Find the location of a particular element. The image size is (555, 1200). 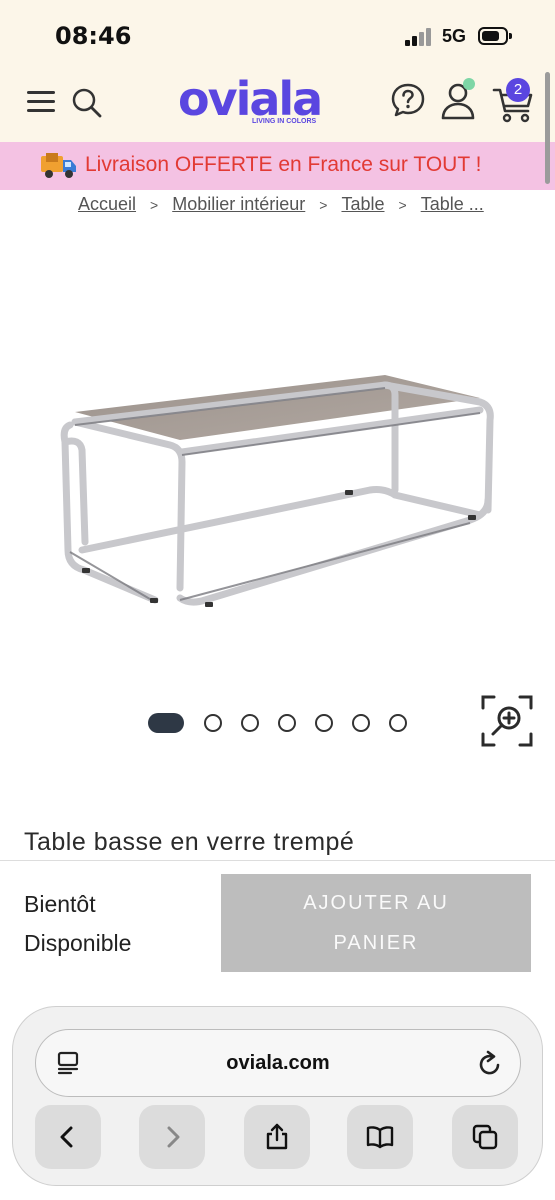

browser-toolbar: oviala.com is located at coordinates (277, 1096).